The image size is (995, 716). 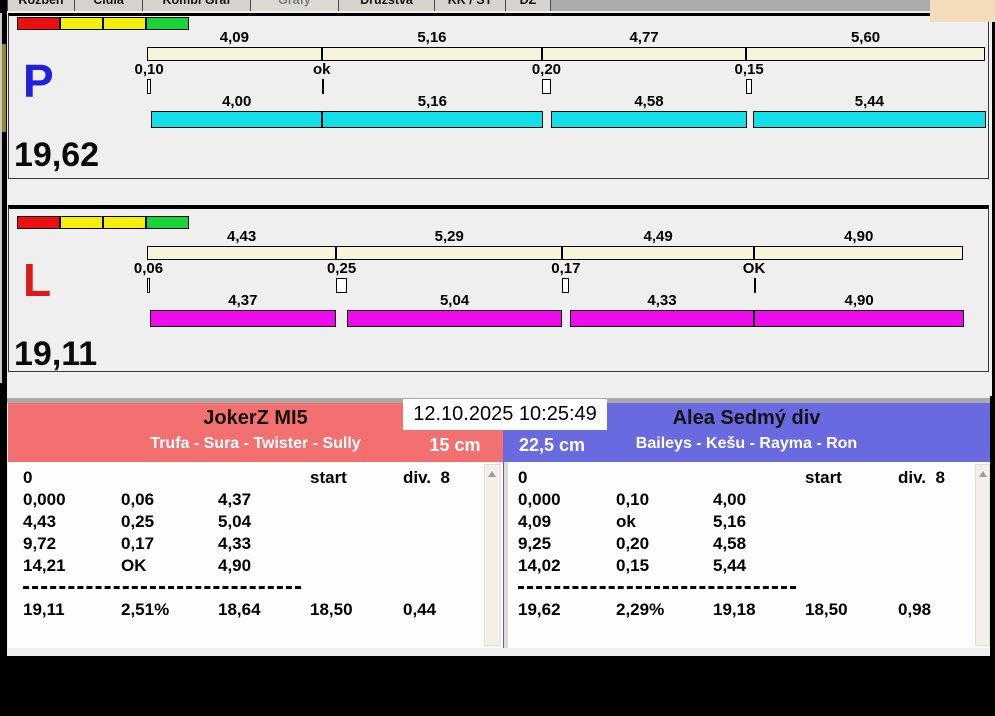 I want to click on split-time-label: 4,09, so click(x=234, y=37).